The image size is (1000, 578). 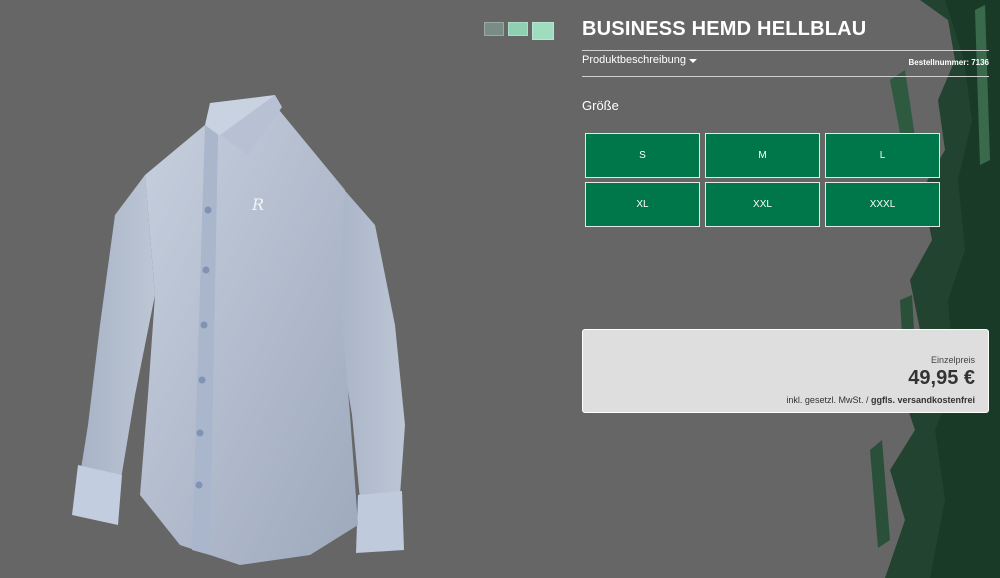 What do you see at coordinates (923, 400) in the screenshot?
I see `shipping-info-link: ggfls. versandkostenfrei` at bounding box center [923, 400].